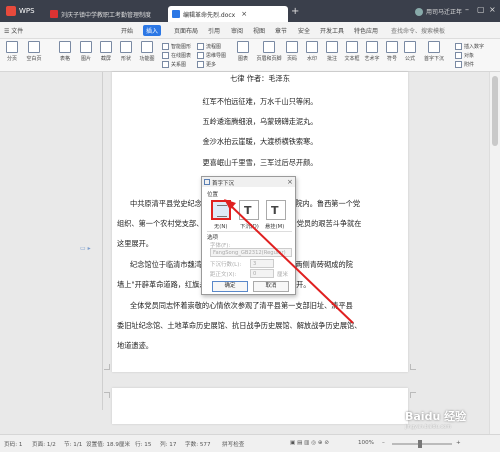 This screenshot has height=452, width=500. I want to click on watermark-url: jingyan.baidu.com, so click(428, 427).